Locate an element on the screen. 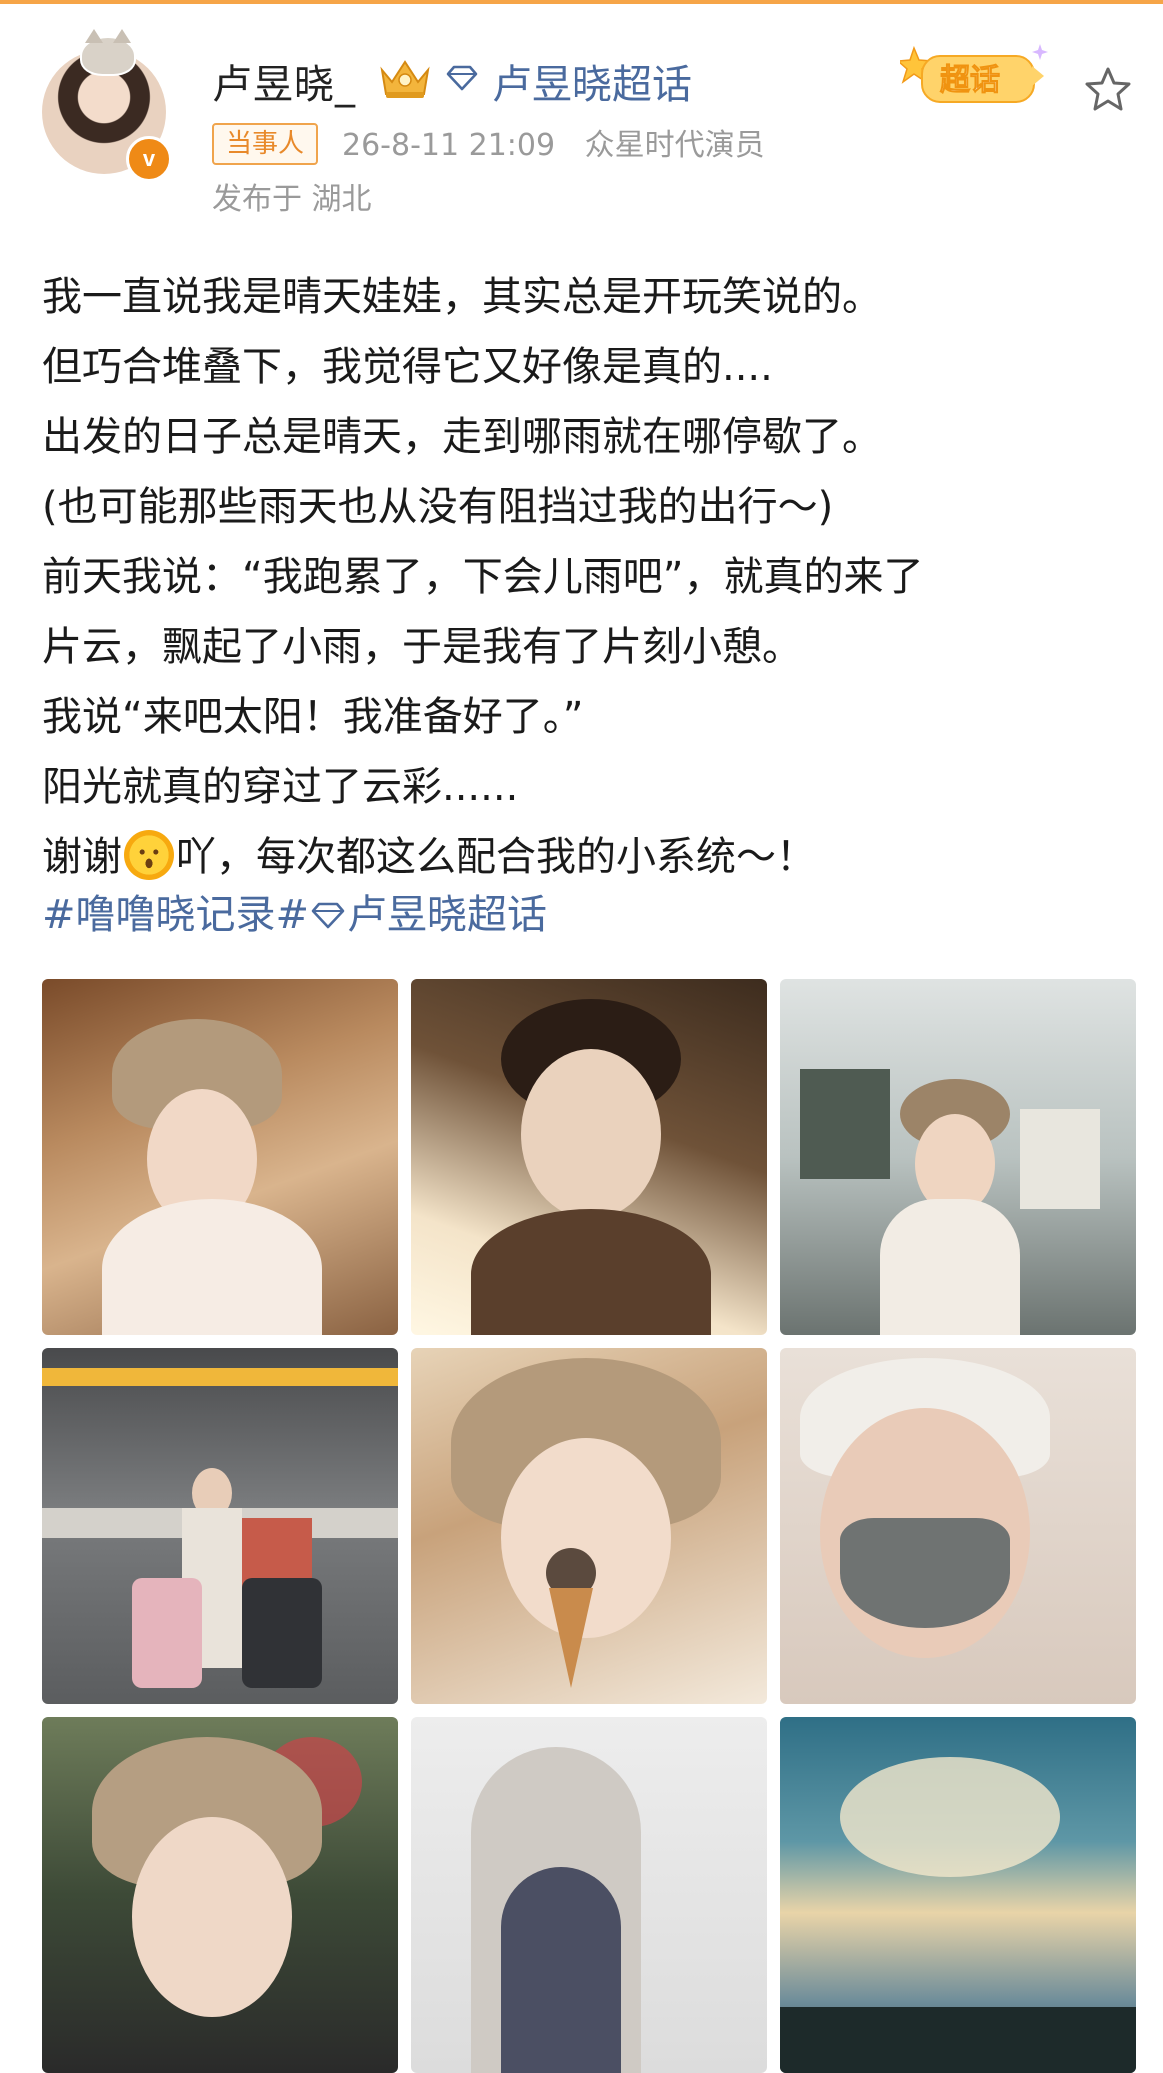 This screenshot has width=1163, height=2073. timestamp: 26-8-11 21:09 is located at coordinates (449, 145).